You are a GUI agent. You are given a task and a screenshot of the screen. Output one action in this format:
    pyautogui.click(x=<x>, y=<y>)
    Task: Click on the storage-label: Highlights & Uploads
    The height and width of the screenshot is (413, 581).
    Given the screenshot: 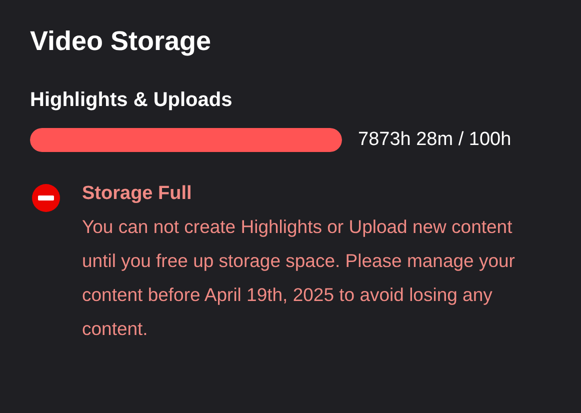 What is the action you would take?
    pyautogui.click(x=132, y=100)
    